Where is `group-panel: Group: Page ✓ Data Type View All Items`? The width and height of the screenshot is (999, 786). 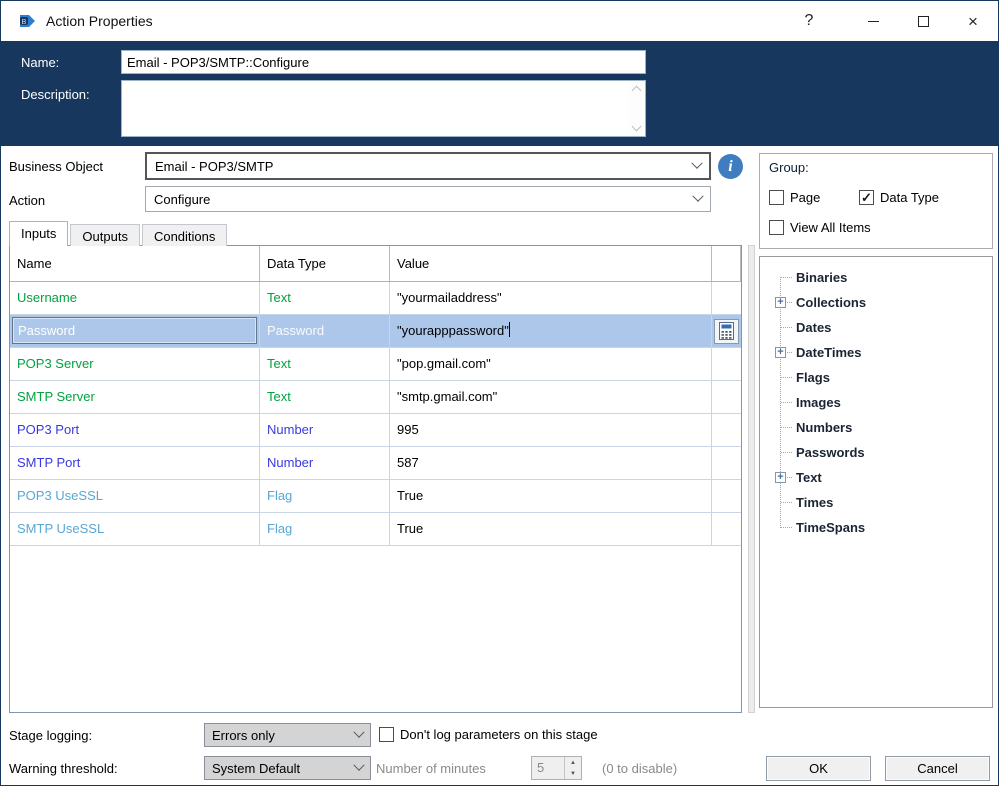 group-panel: Group: Page ✓ Data Type View All Items is located at coordinates (876, 201).